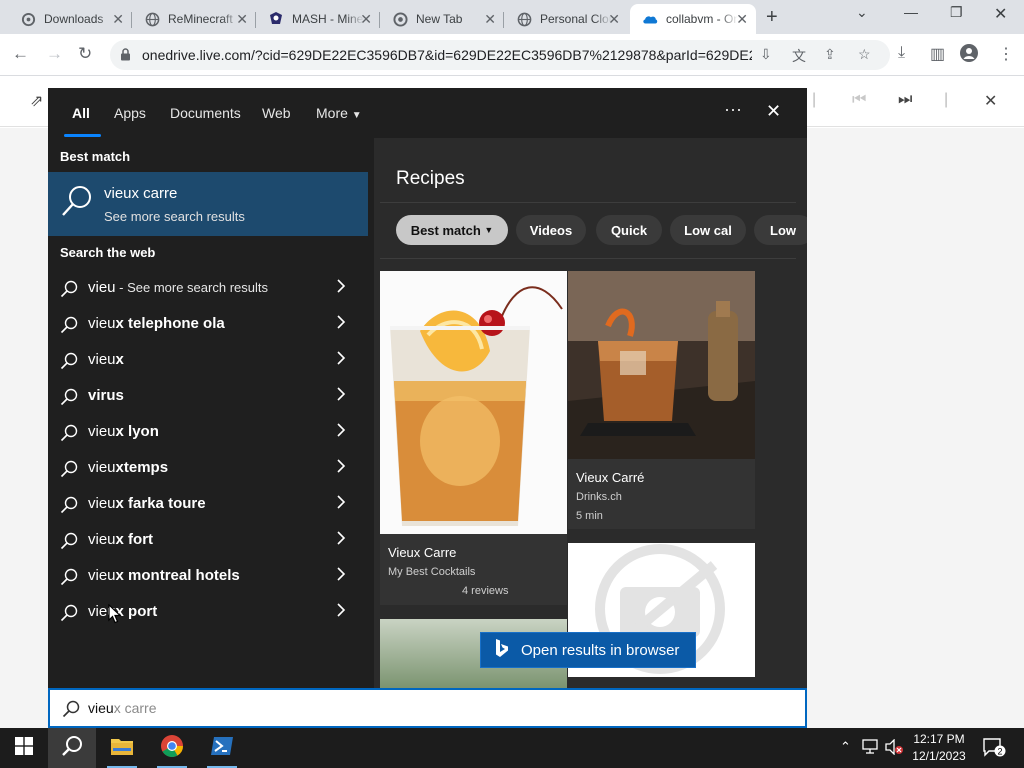 This screenshot has width=1024, height=768. What do you see at coordinates (956, 12) in the screenshot?
I see `restore-icon: ❐` at bounding box center [956, 12].